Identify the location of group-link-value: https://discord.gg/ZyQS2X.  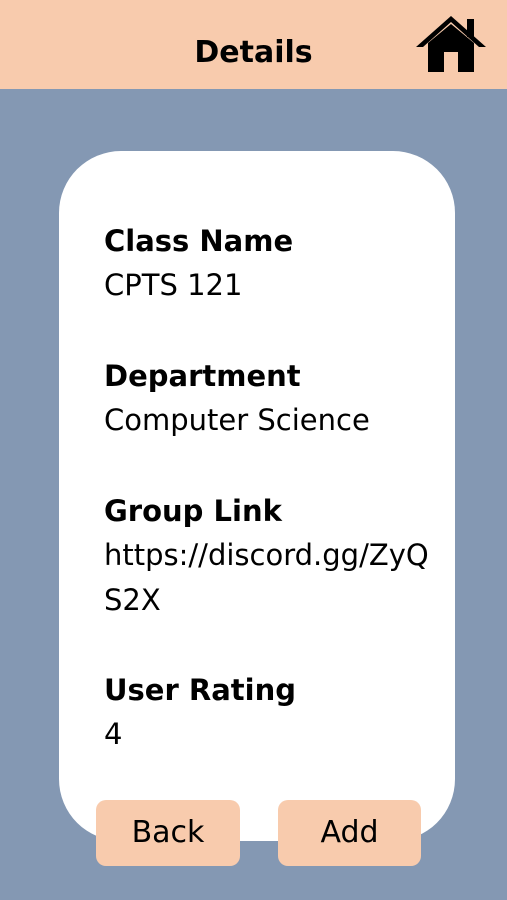
(274, 578).